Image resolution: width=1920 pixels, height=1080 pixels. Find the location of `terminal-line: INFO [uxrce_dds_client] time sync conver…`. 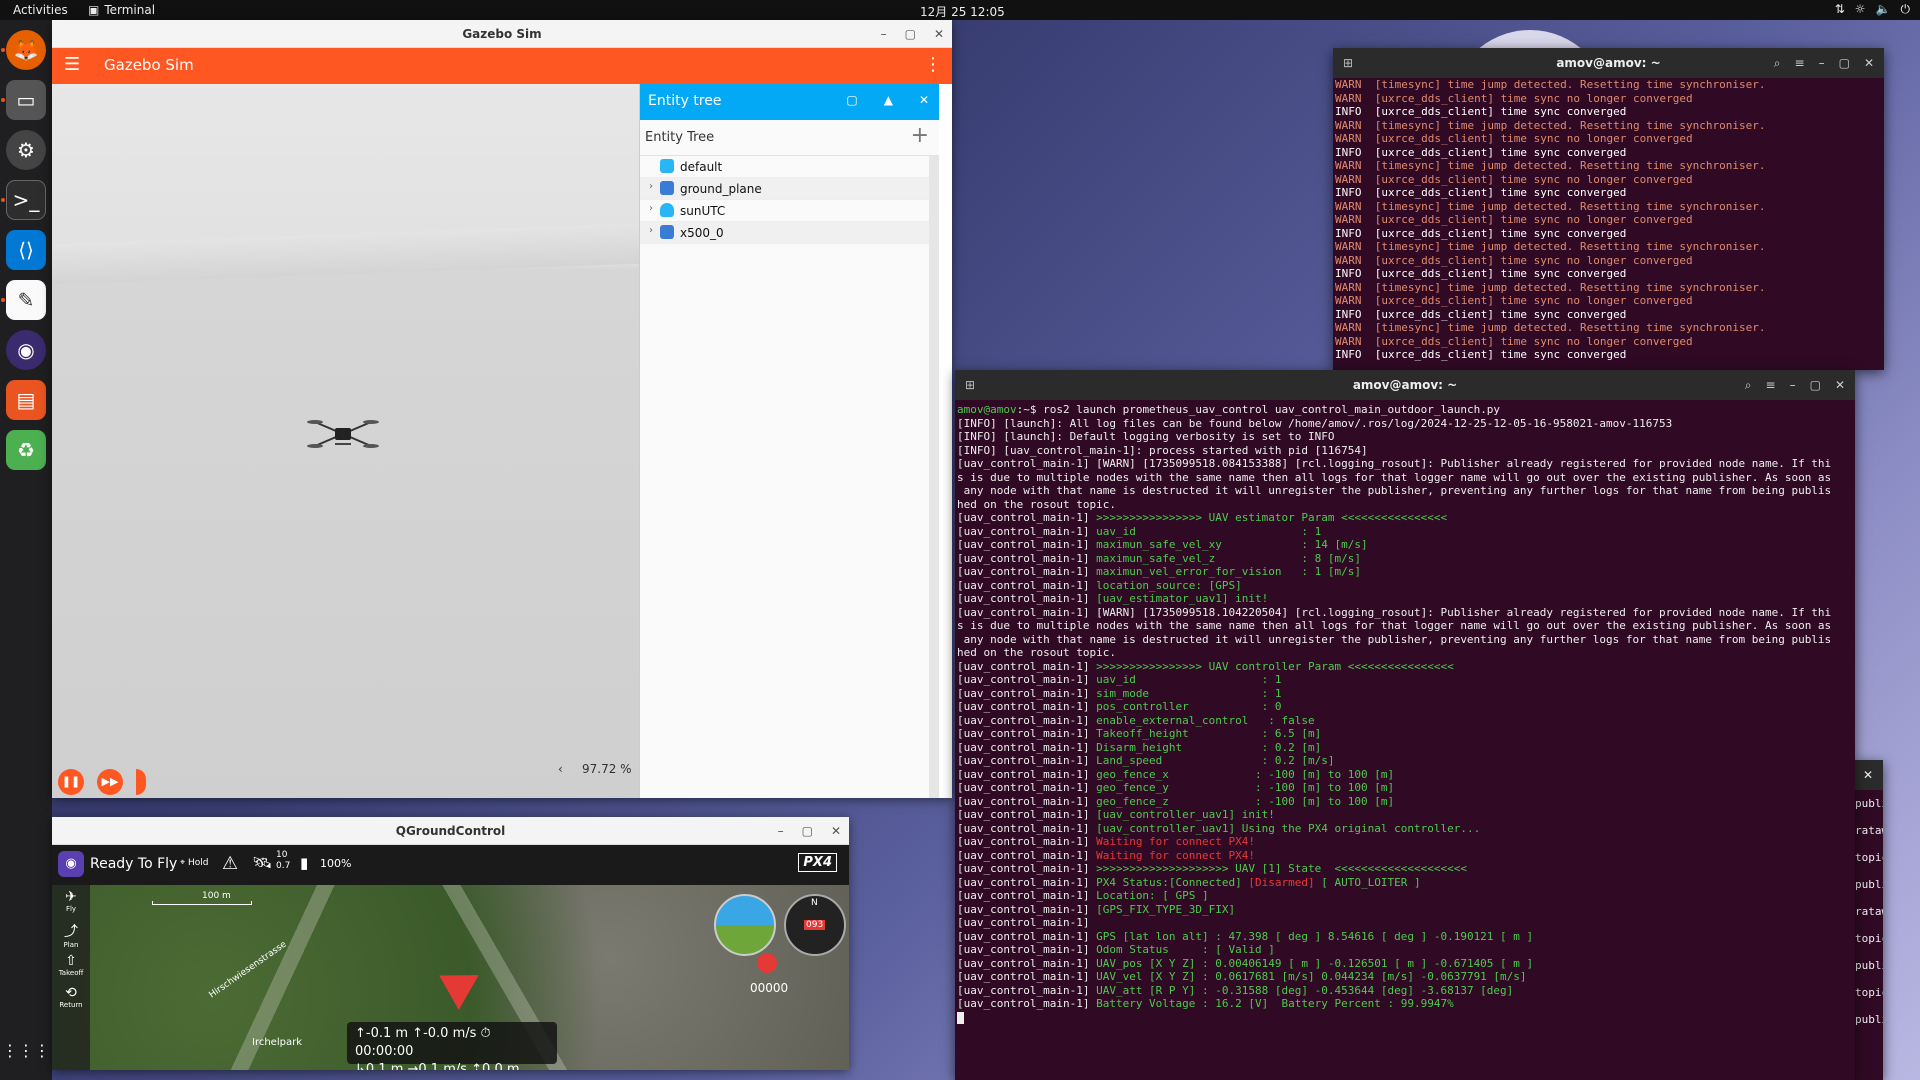

terminal-line: INFO [uxrce_dds_client] time sync conver… is located at coordinates (1481, 354).